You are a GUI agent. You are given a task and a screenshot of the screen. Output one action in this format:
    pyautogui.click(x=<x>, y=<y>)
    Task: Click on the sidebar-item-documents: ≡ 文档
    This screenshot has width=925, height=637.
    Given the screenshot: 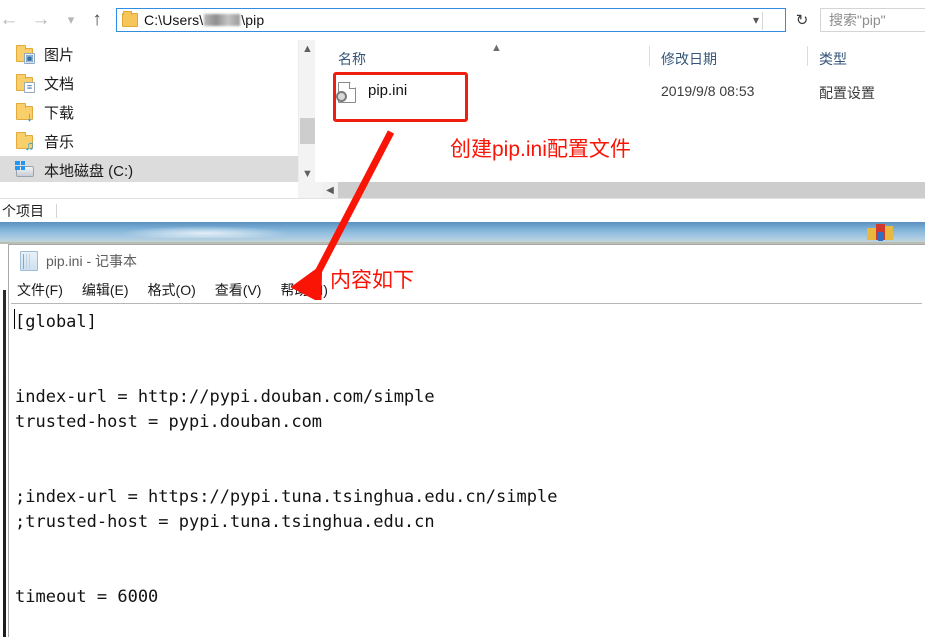 What is the action you would take?
    pyautogui.click(x=149, y=83)
    